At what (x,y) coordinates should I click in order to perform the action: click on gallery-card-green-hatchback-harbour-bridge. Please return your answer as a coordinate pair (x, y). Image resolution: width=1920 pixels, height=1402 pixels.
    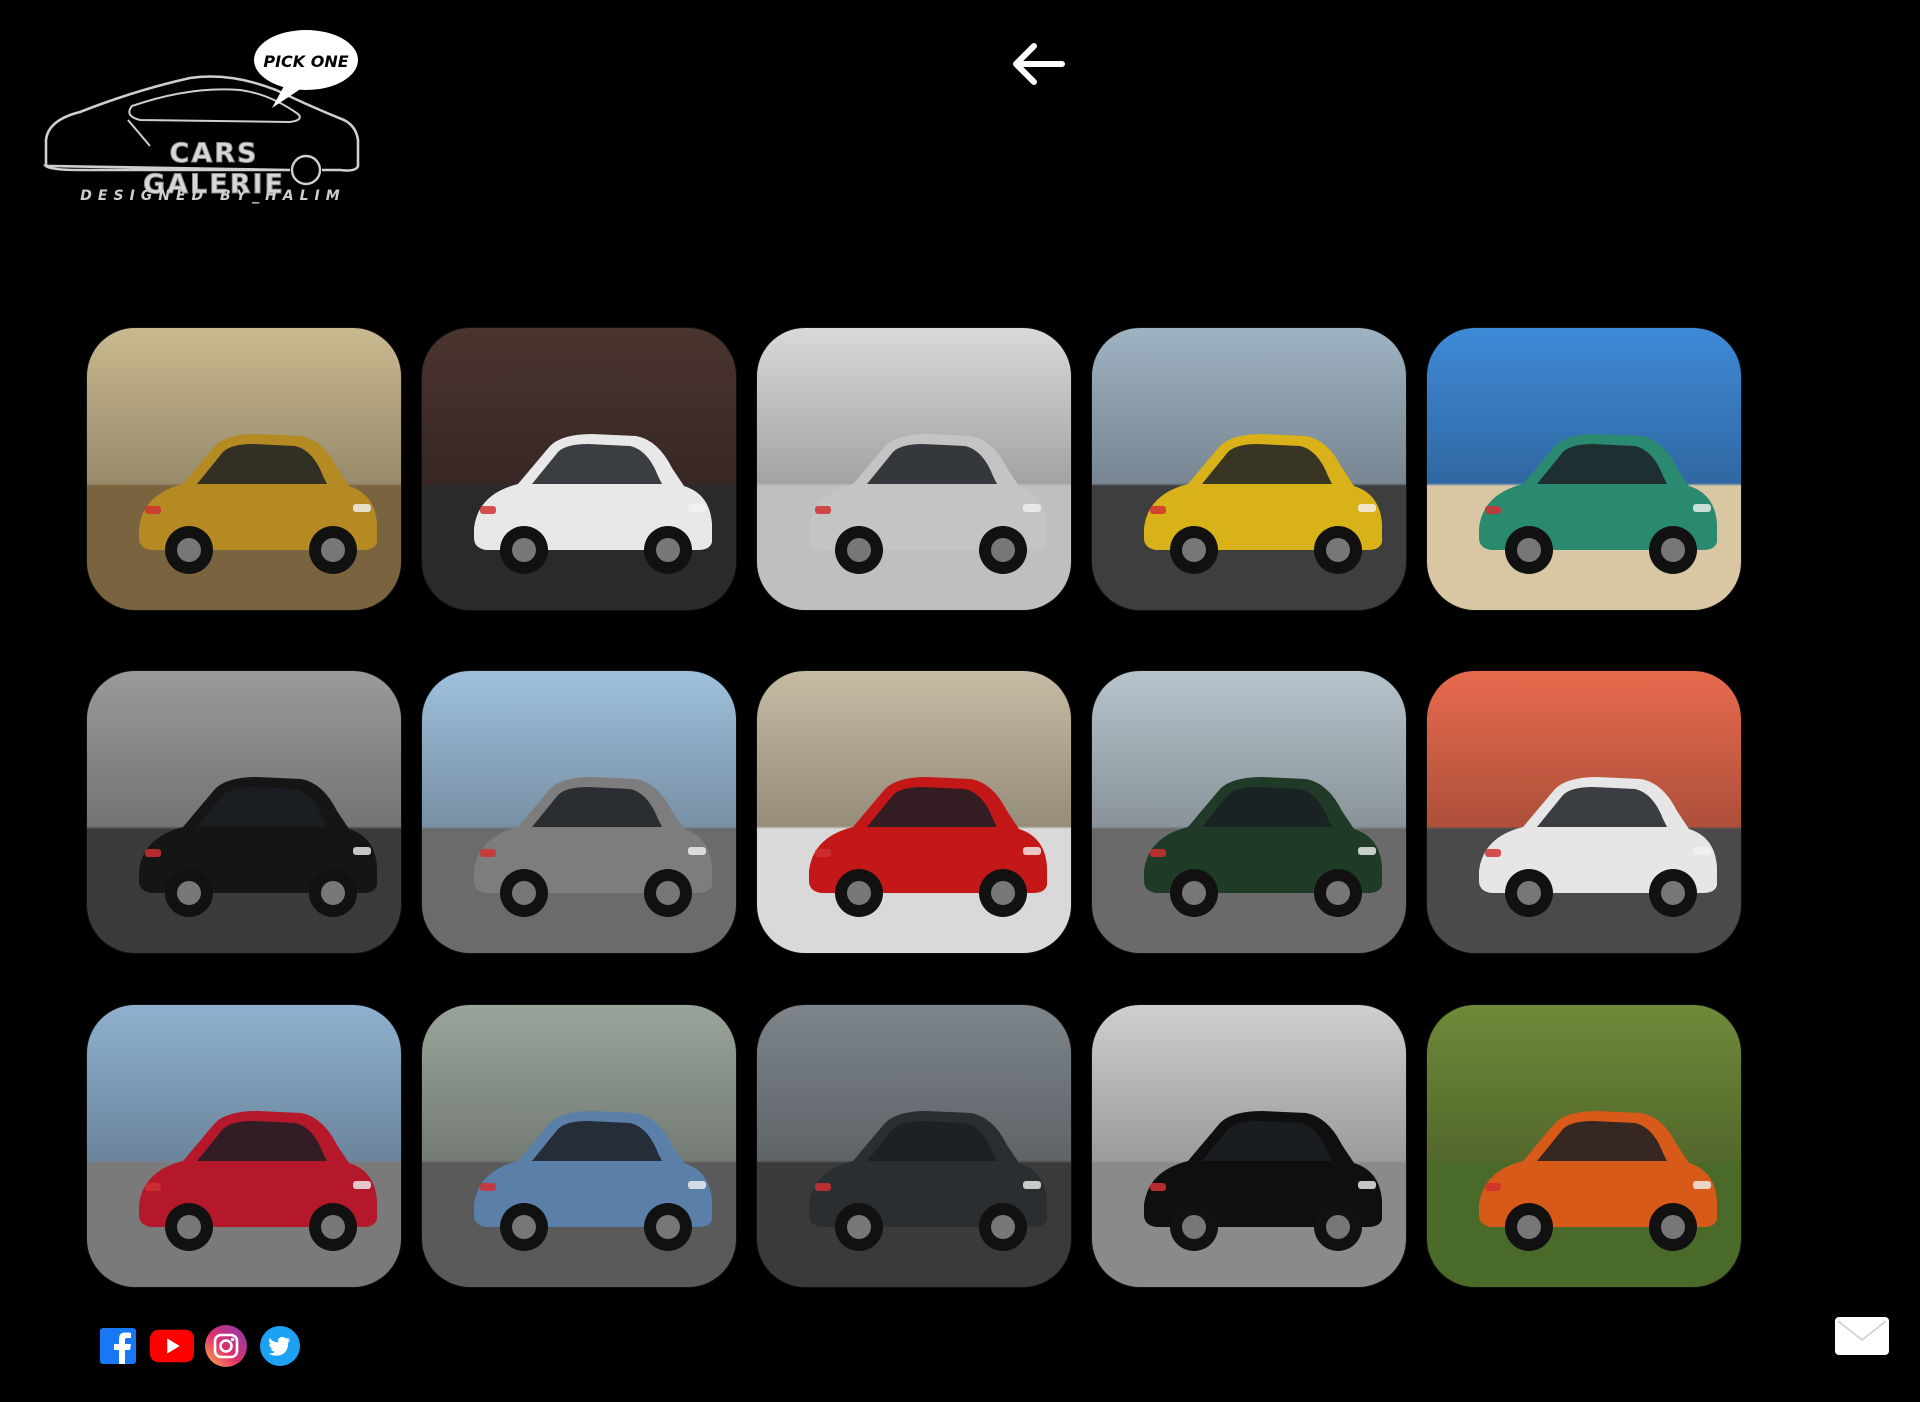
    Looking at the image, I should click on (1249, 812).